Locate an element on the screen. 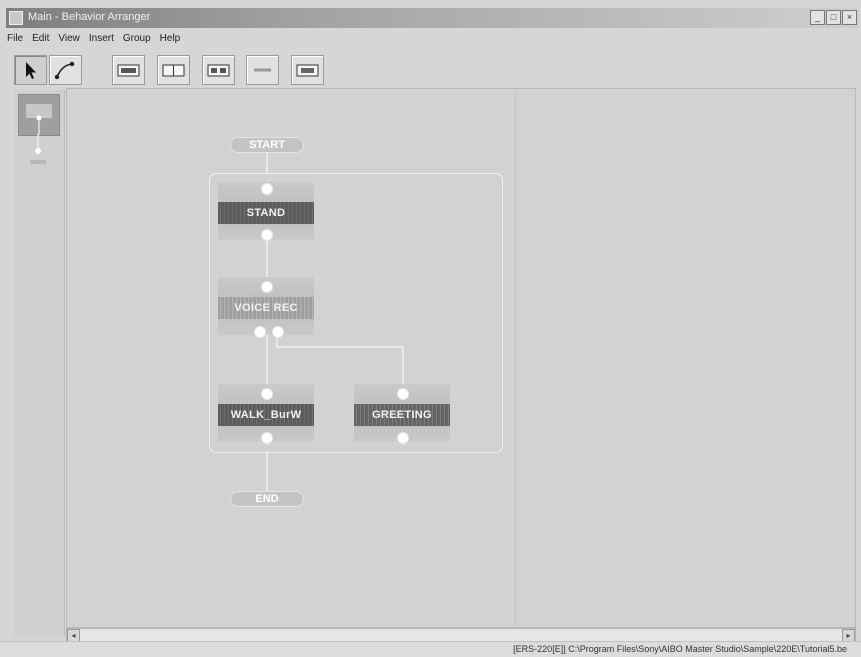 The width and height of the screenshot is (861, 657). state-icon is located at coordinates (128, 70).